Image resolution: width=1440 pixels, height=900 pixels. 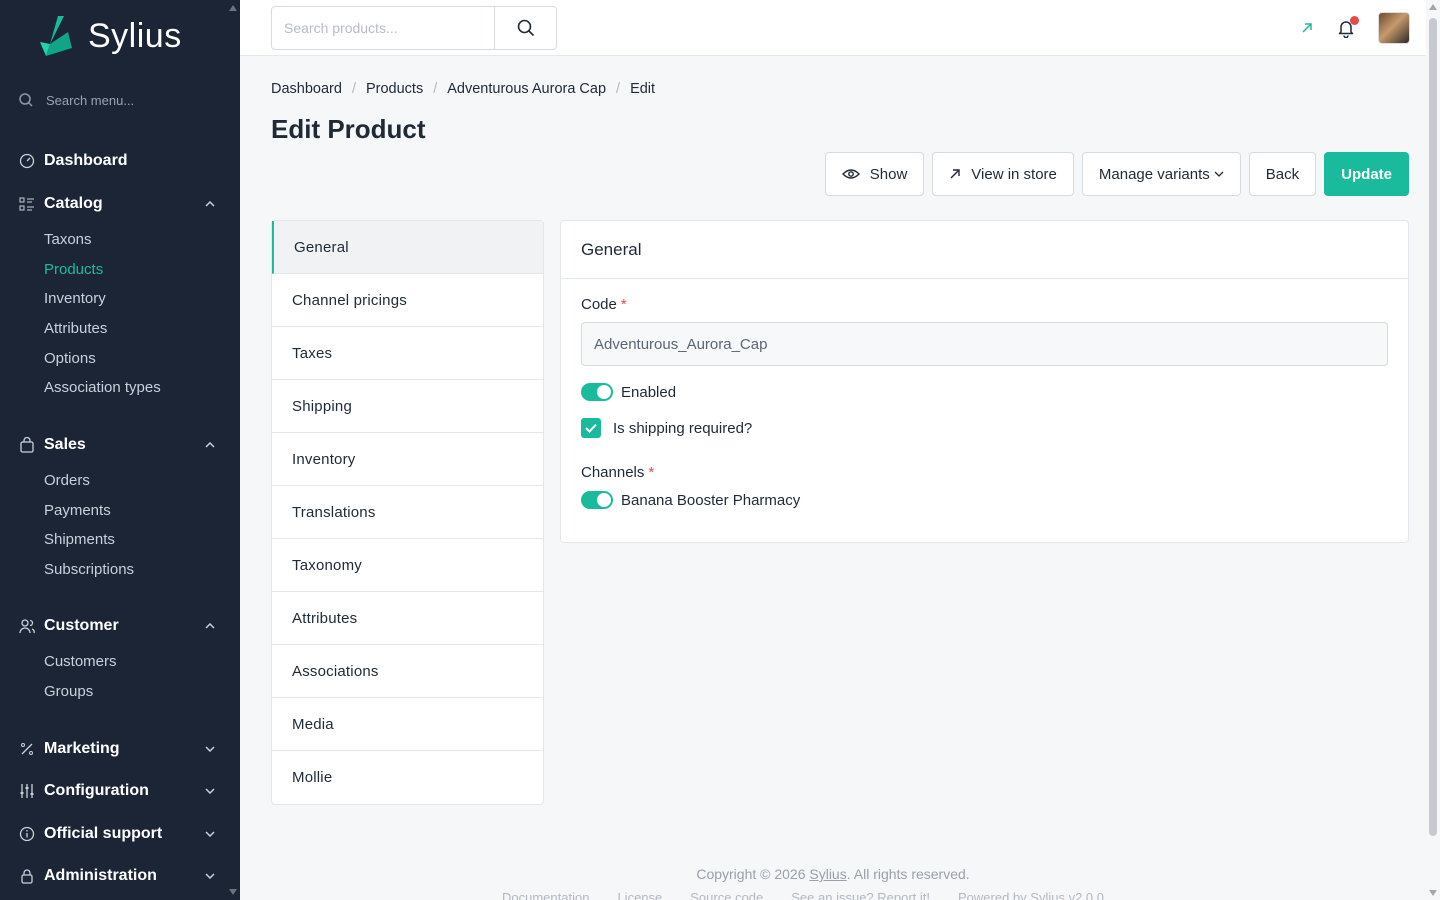 What do you see at coordinates (874, 174) in the screenshot?
I see `show-button: Show` at bounding box center [874, 174].